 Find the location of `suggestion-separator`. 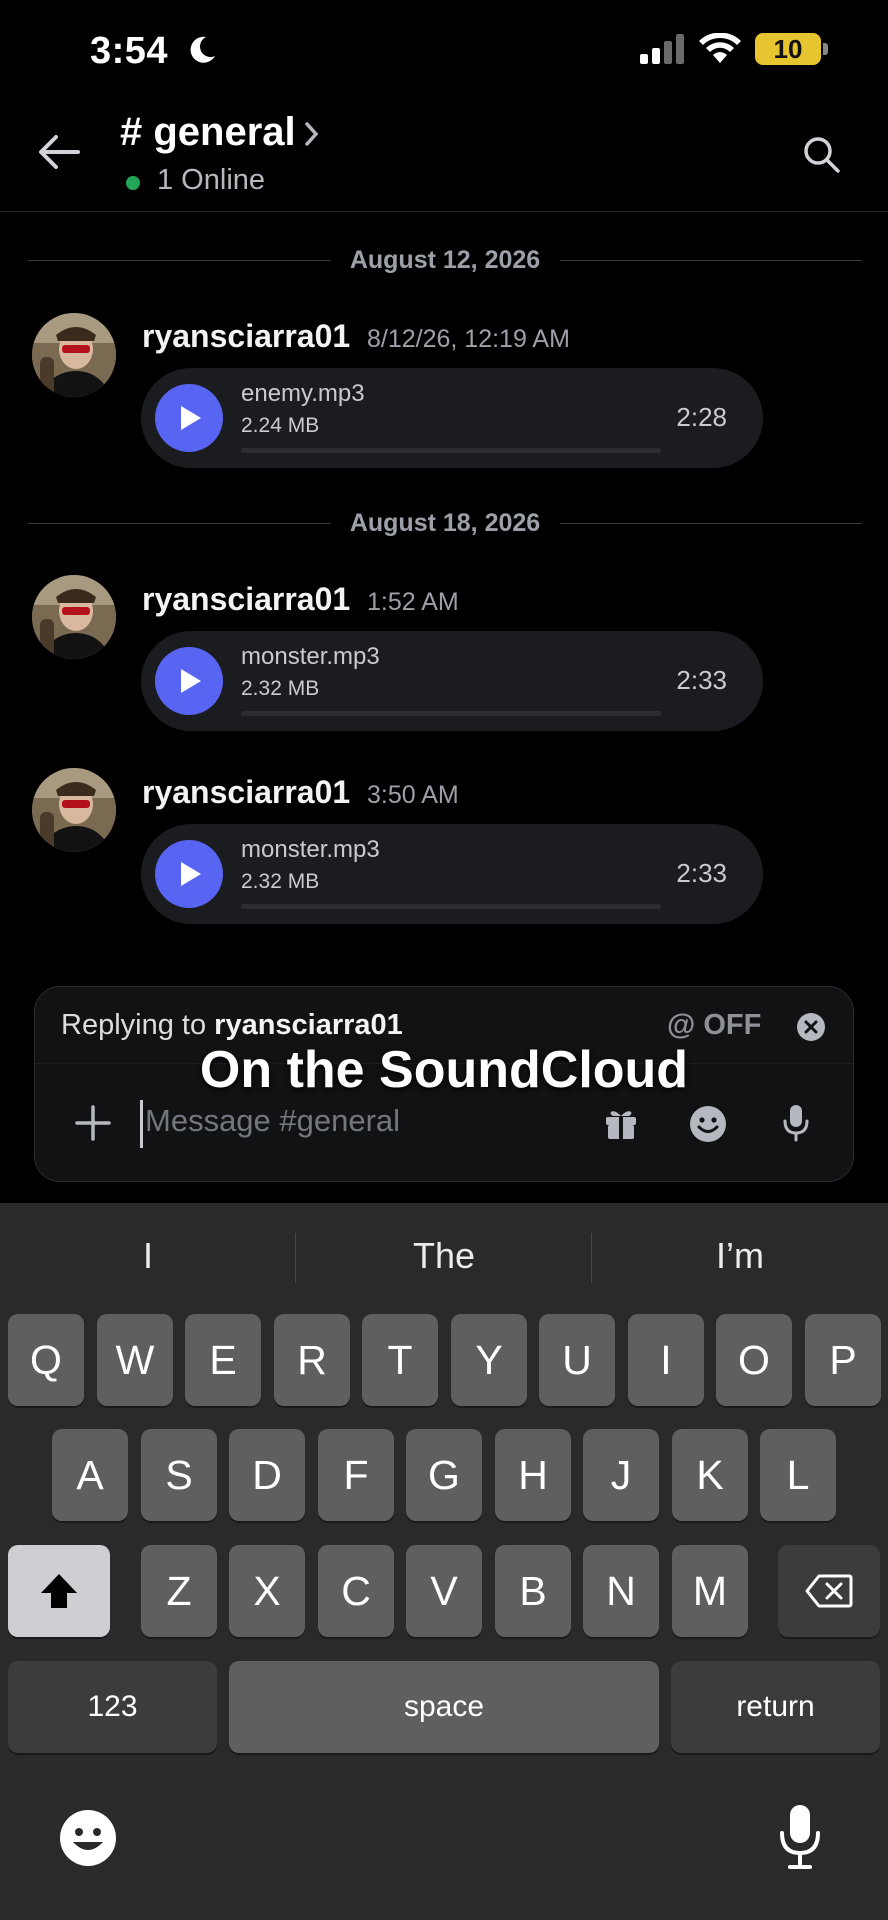

suggestion-separator is located at coordinates (591, 1258).